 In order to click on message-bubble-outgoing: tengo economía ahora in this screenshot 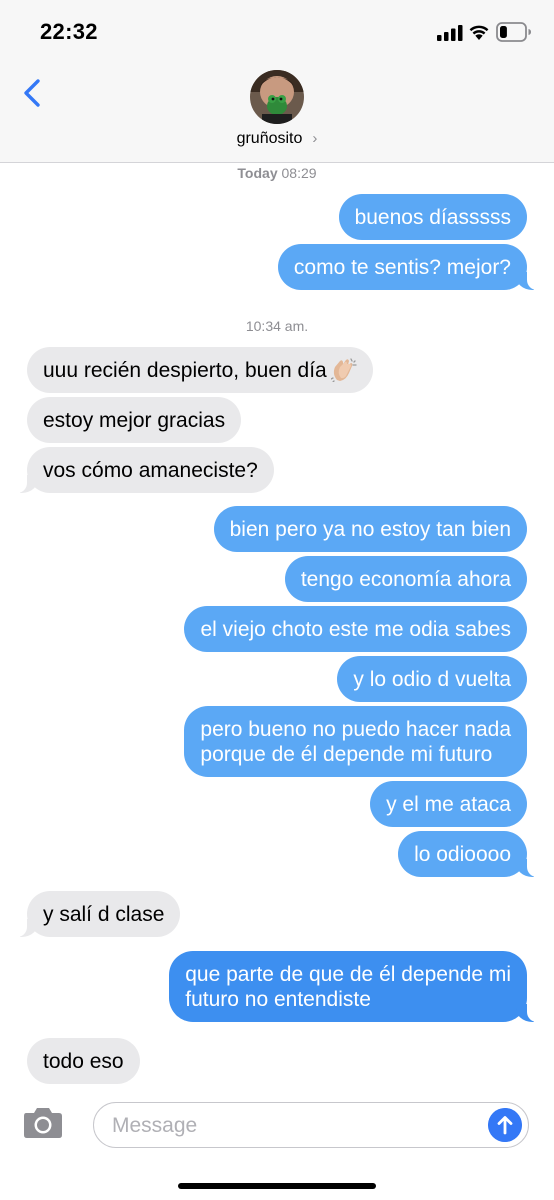, I will do `click(405, 579)`.